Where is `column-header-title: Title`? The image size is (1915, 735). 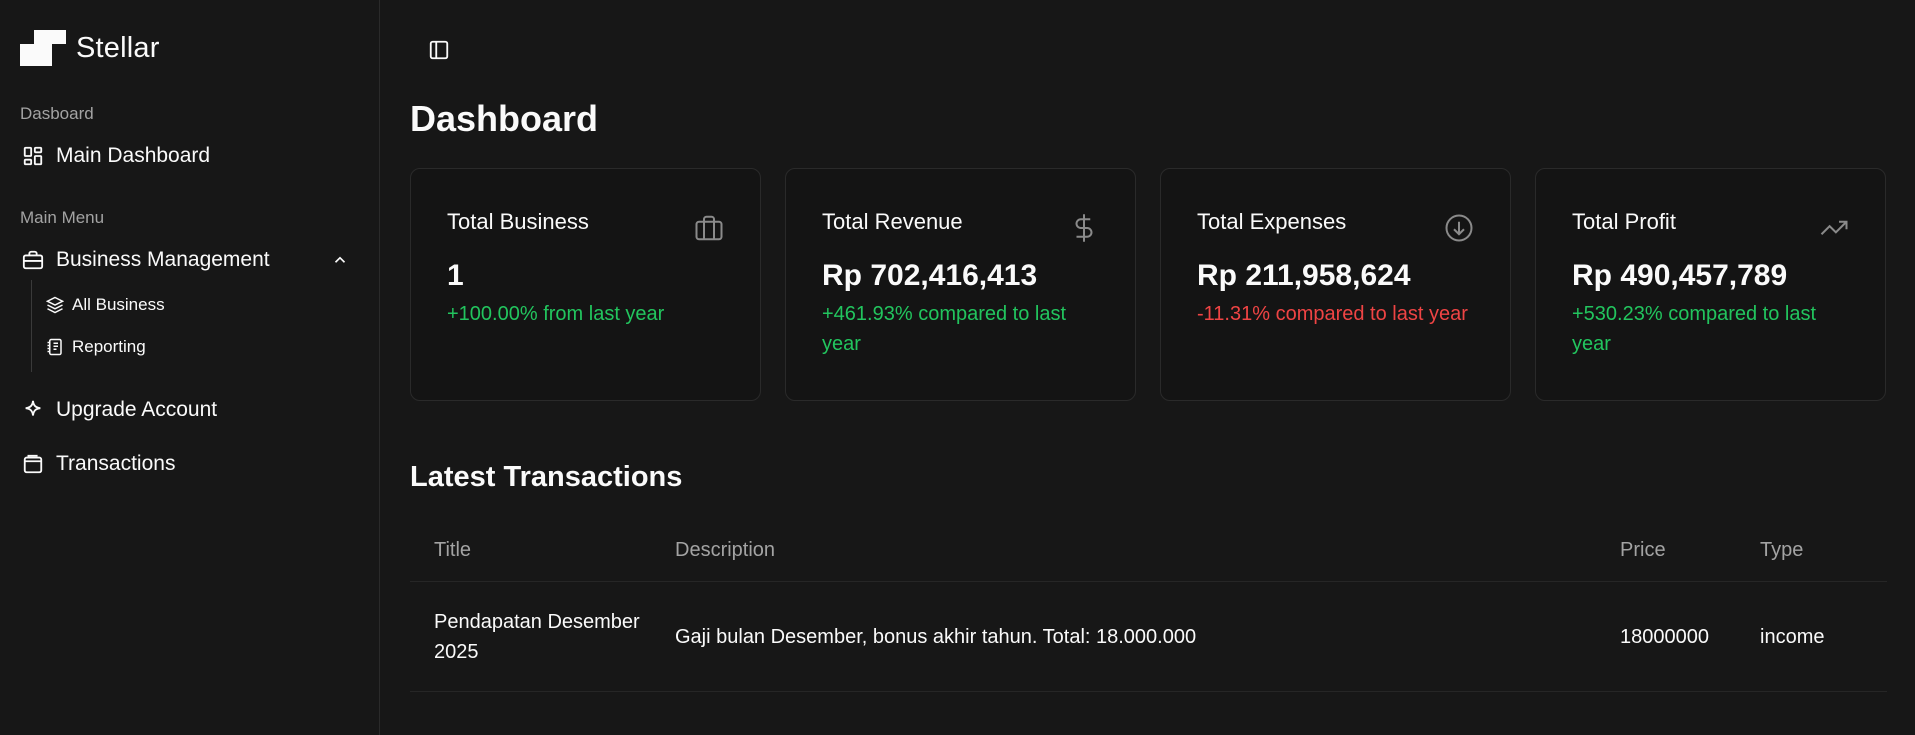 column-header-title: Title is located at coordinates (542, 550).